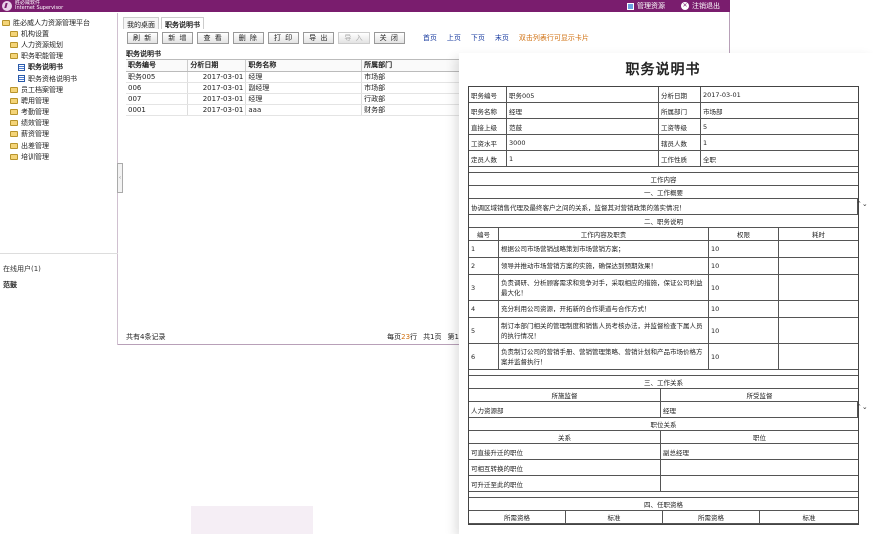 This screenshot has height=534, width=873. I want to click on tree-node-label: 薪资管理, so click(35, 134).